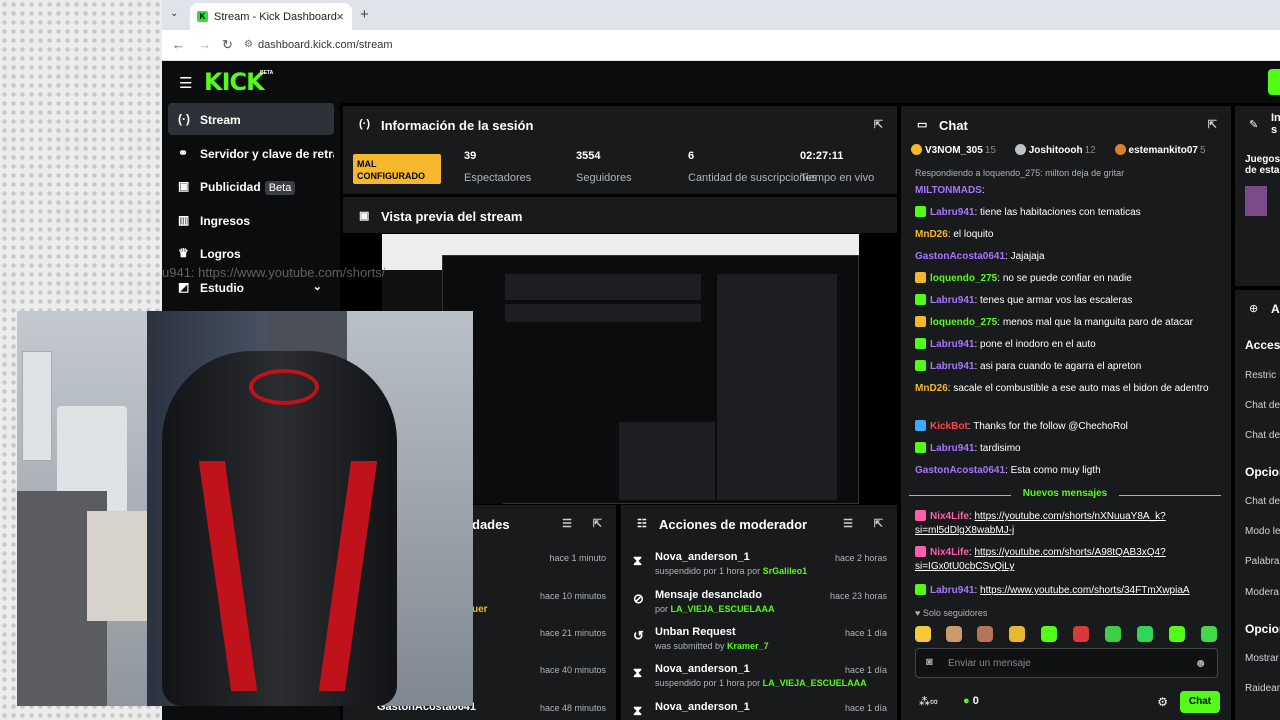 The image size is (1280, 720). What do you see at coordinates (1067, 278) in the screenshot?
I see `chat-text: no se puede confiar en nadie` at bounding box center [1067, 278].